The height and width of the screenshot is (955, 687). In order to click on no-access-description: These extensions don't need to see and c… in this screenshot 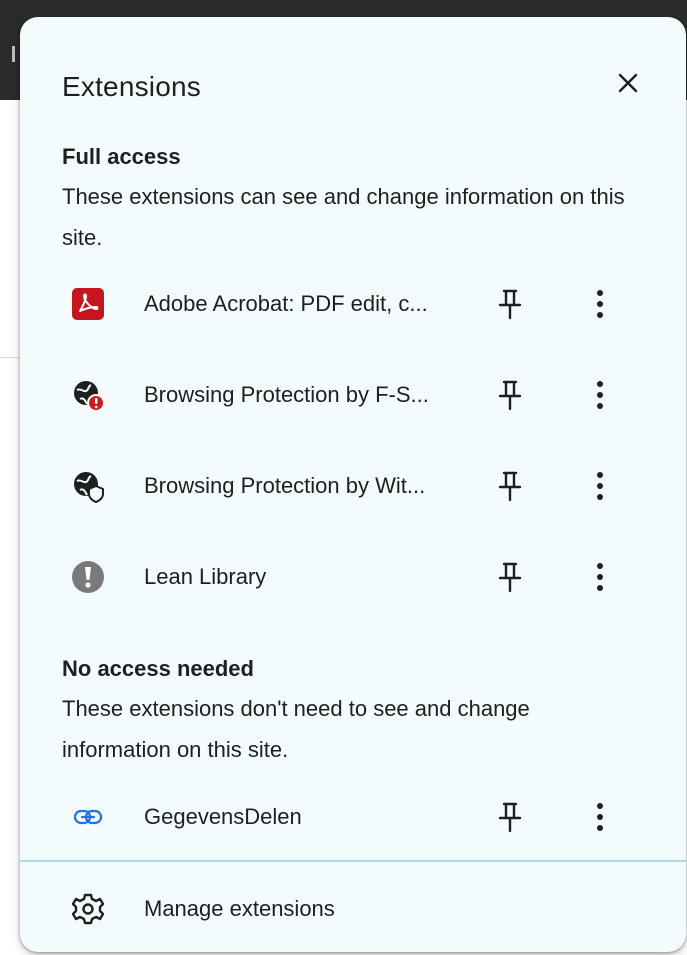, I will do `click(296, 729)`.